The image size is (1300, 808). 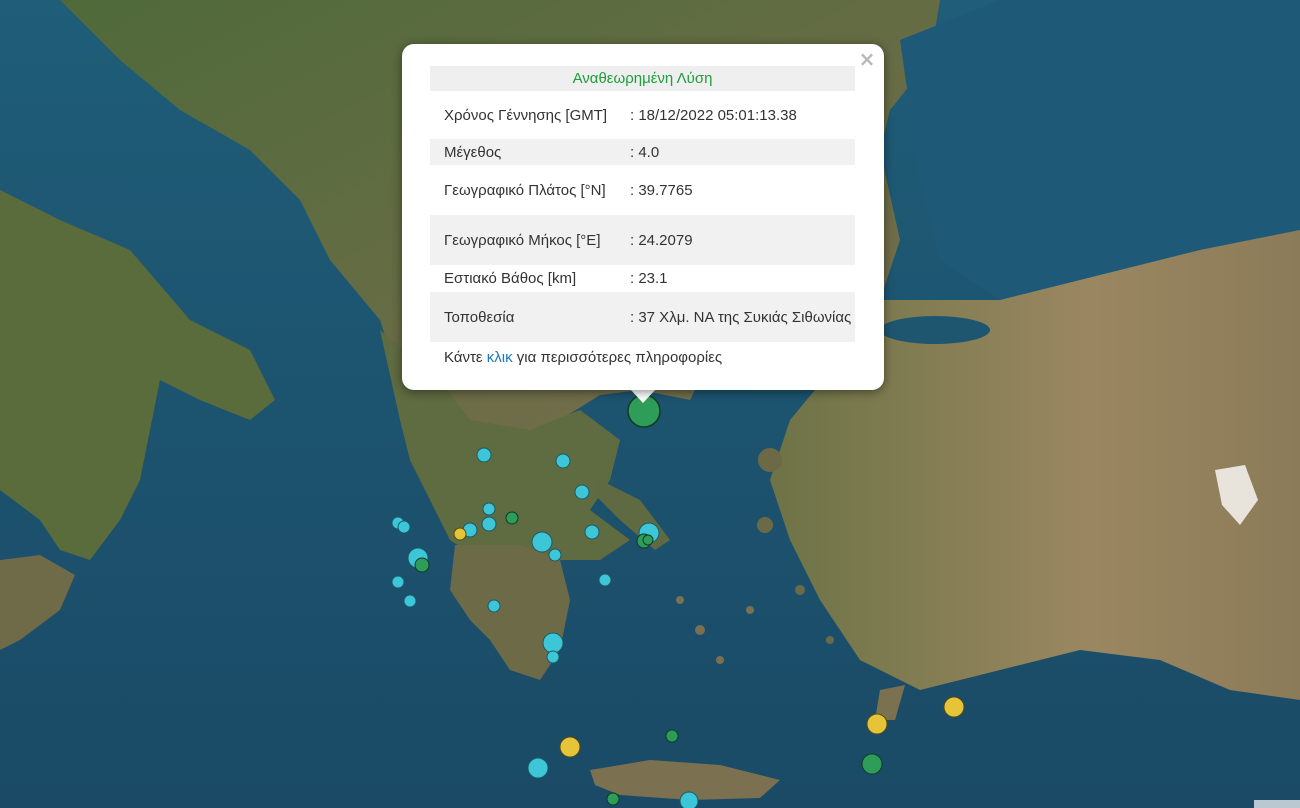 I want to click on popup-pointer, so click(x=643, y=396).